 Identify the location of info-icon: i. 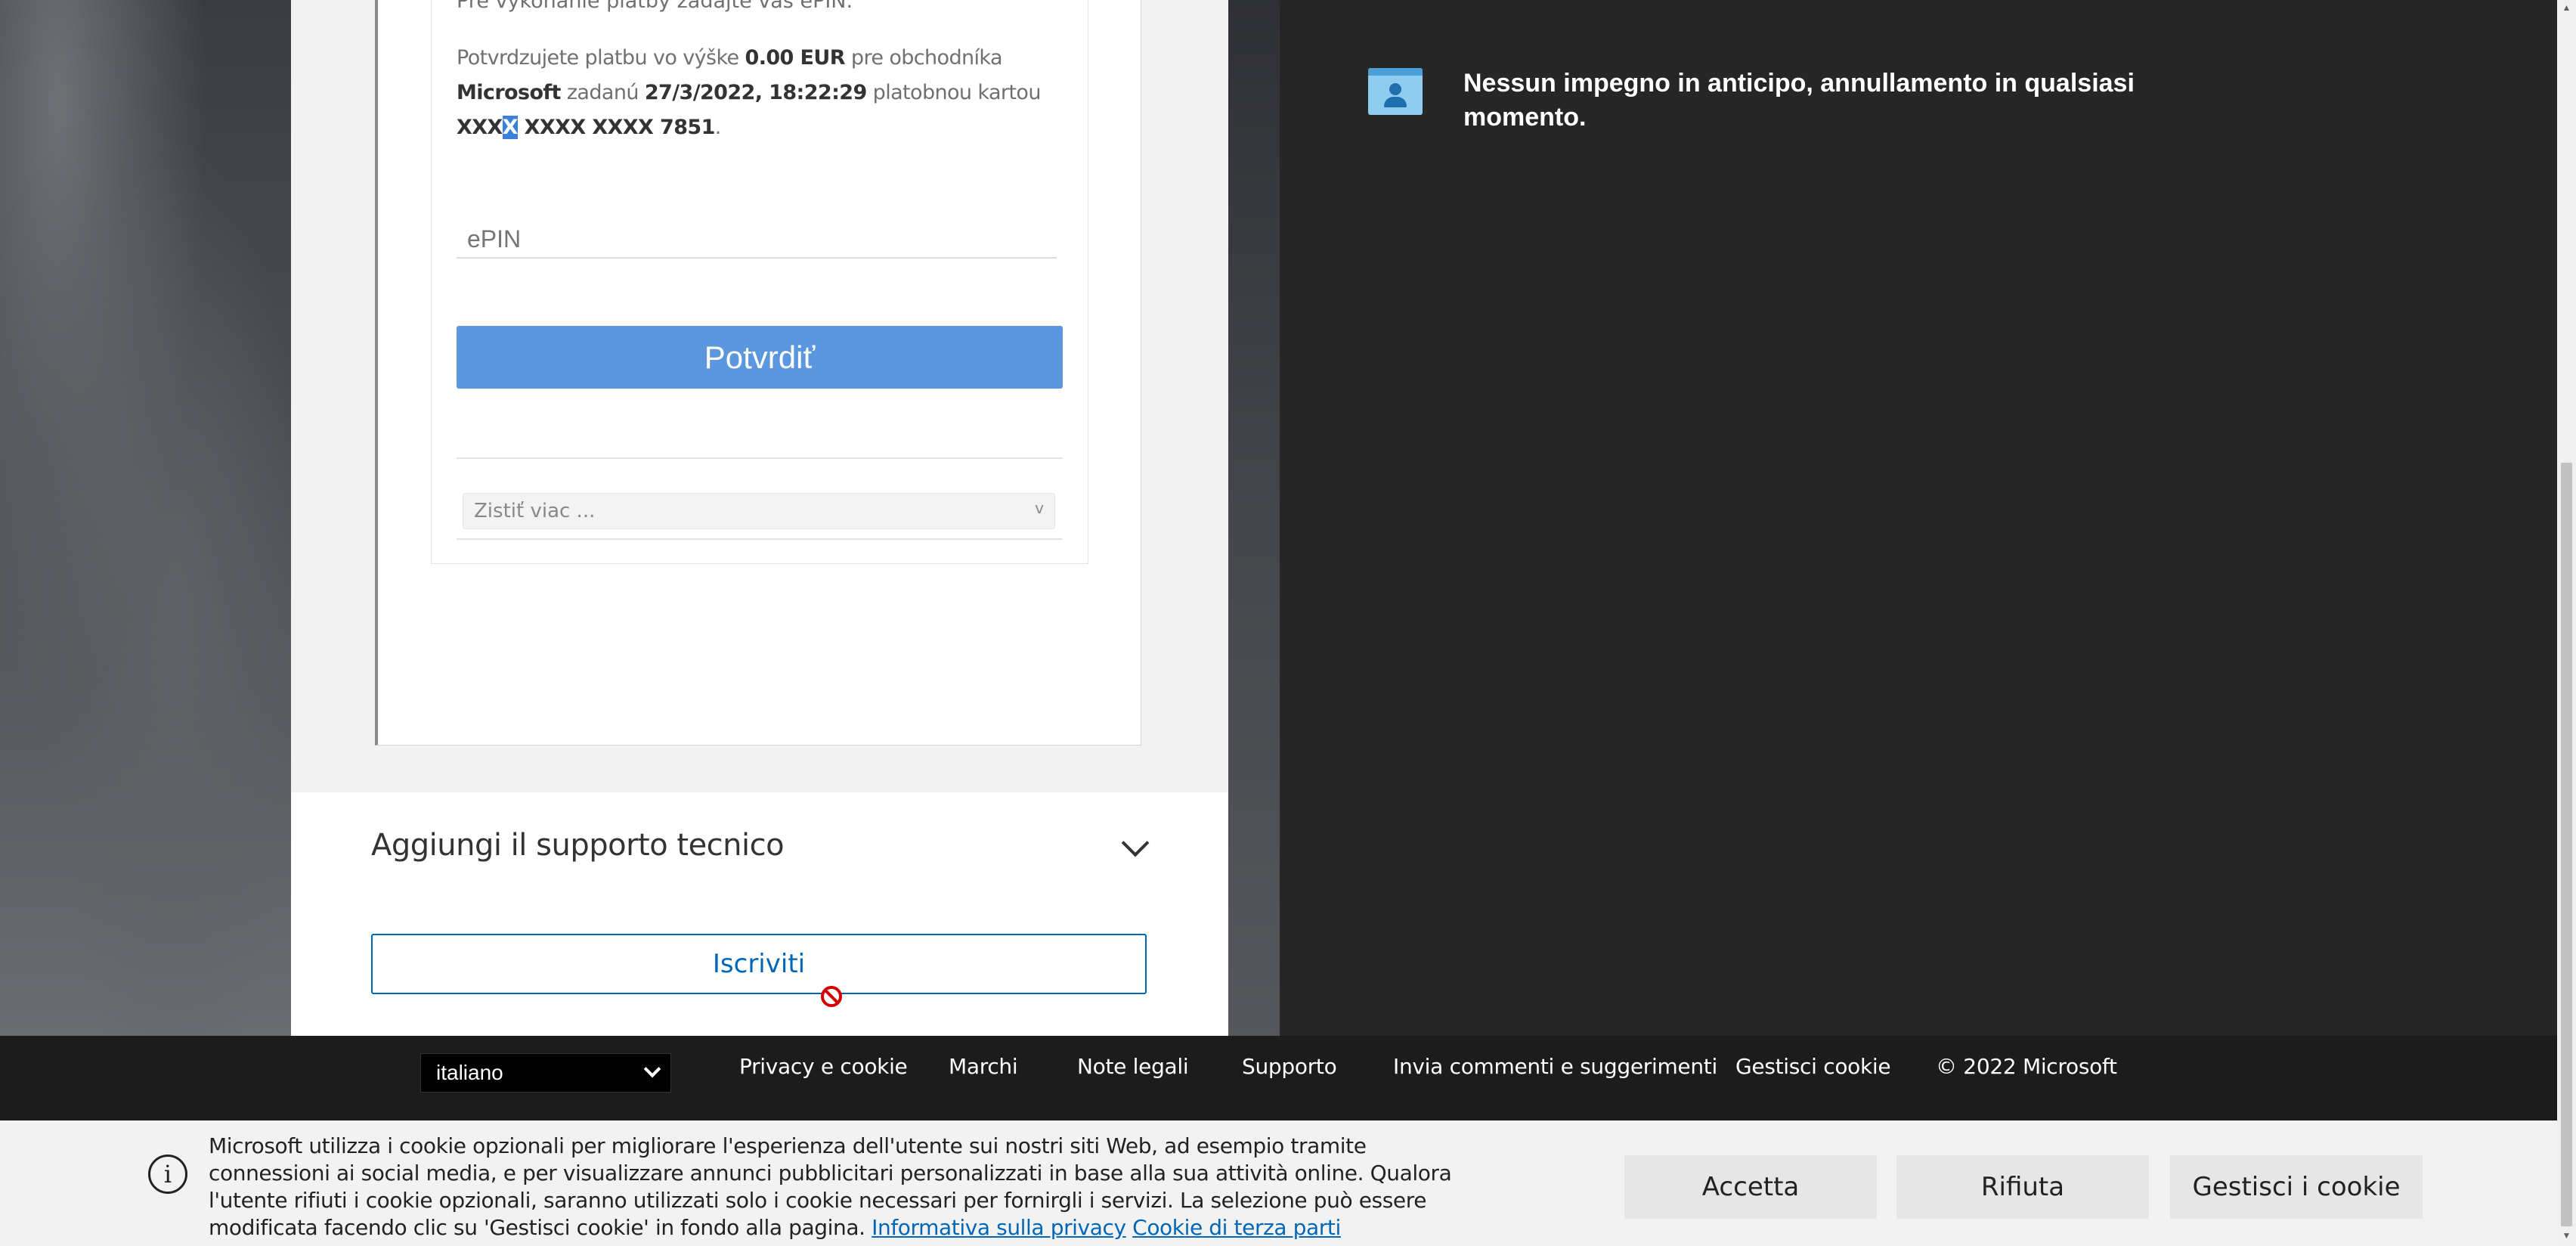
(167, 1174).